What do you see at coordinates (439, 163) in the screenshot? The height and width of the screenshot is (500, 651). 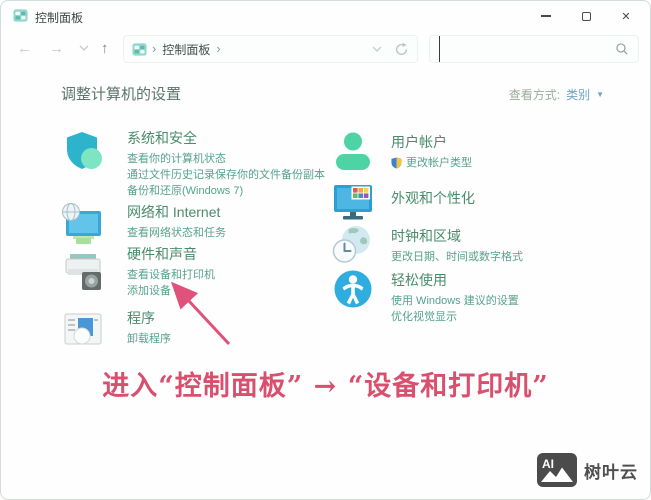 I see `category-link-label: 更改帐户类型` at bounding box center [439, 163].